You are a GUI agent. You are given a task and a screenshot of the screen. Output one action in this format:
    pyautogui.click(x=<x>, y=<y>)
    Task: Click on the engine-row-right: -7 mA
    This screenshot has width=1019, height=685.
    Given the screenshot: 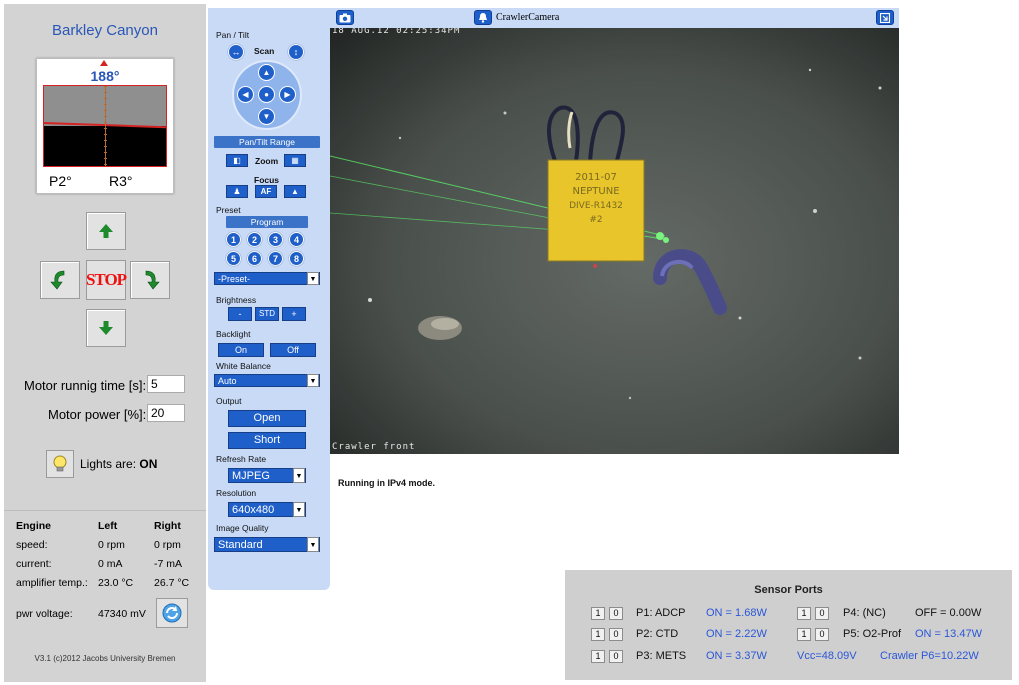 What is the action you would take?
    pyautogui.click(x=168, y=564)
    